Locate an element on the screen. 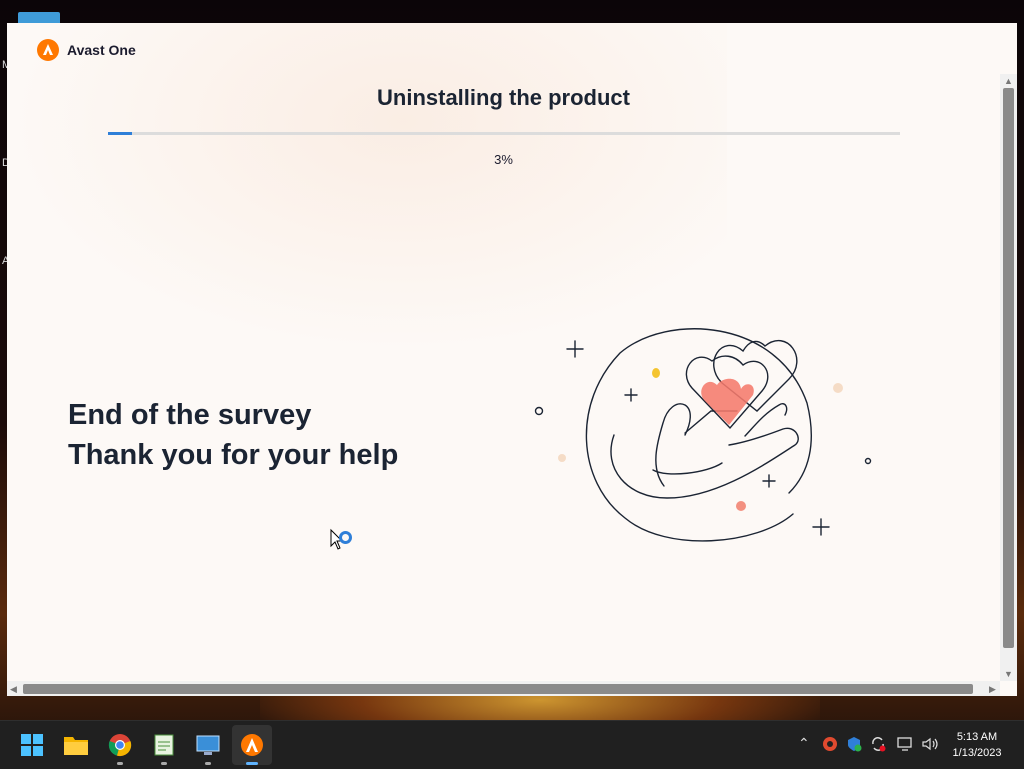 The width and height of the screenshot is (1024, 769). volume-icon is located at coordinates (930, 744).